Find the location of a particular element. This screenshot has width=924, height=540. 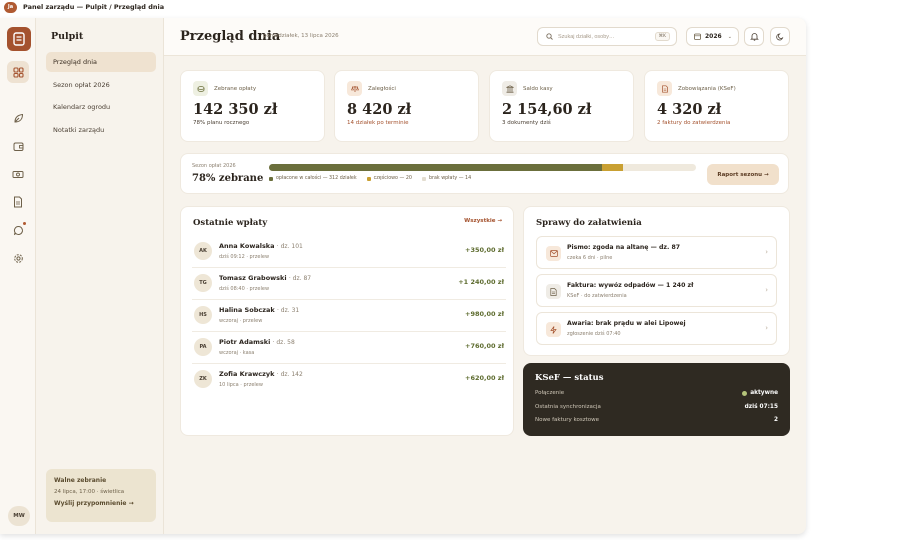

payer-name: Piotr Adamski is located at coordinates (245, 342).